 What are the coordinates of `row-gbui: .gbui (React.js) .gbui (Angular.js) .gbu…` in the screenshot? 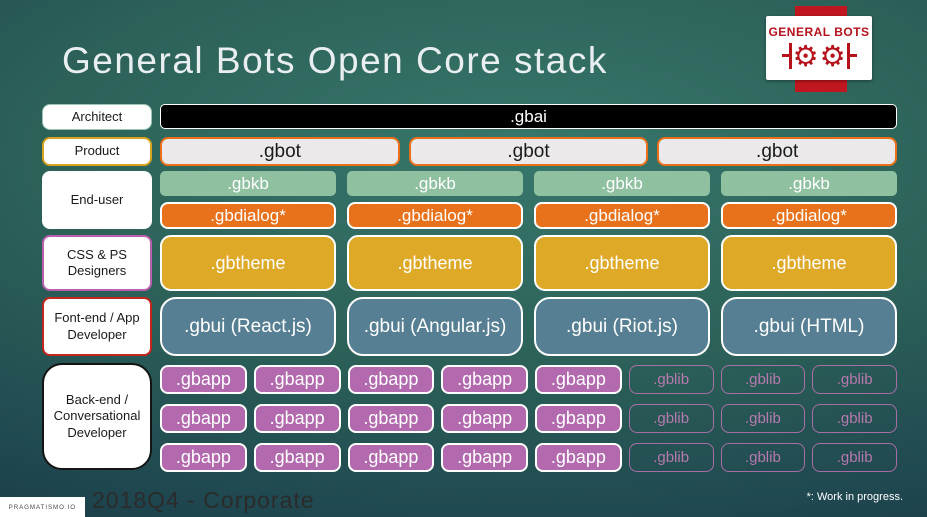 It's located at (528, 326).